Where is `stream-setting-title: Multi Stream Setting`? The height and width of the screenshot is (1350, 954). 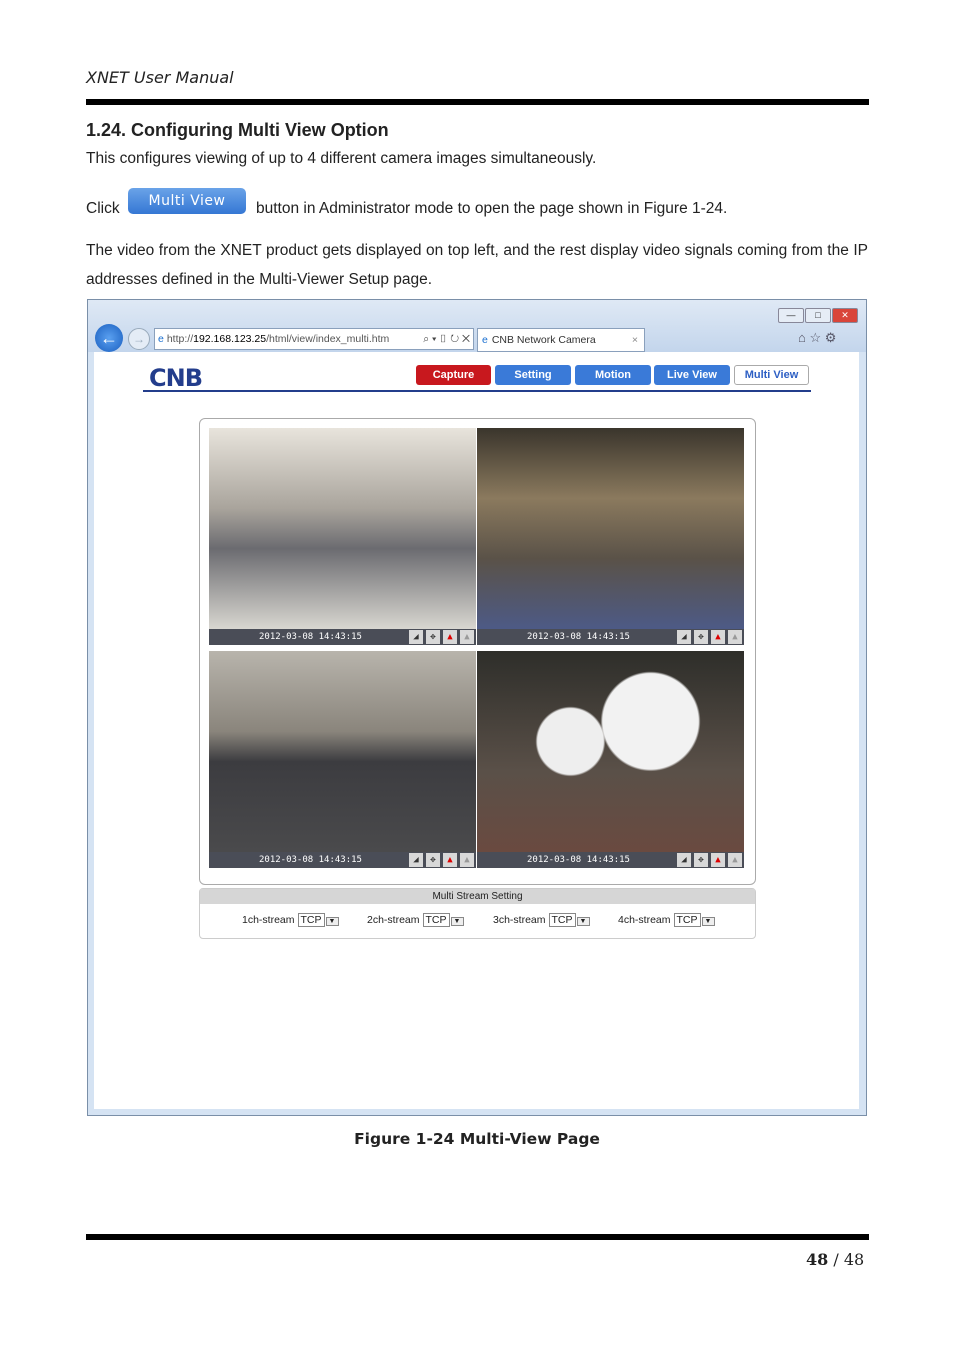
stream-setting-title: Multi Stream Setting is located at coordinates (477, 896).